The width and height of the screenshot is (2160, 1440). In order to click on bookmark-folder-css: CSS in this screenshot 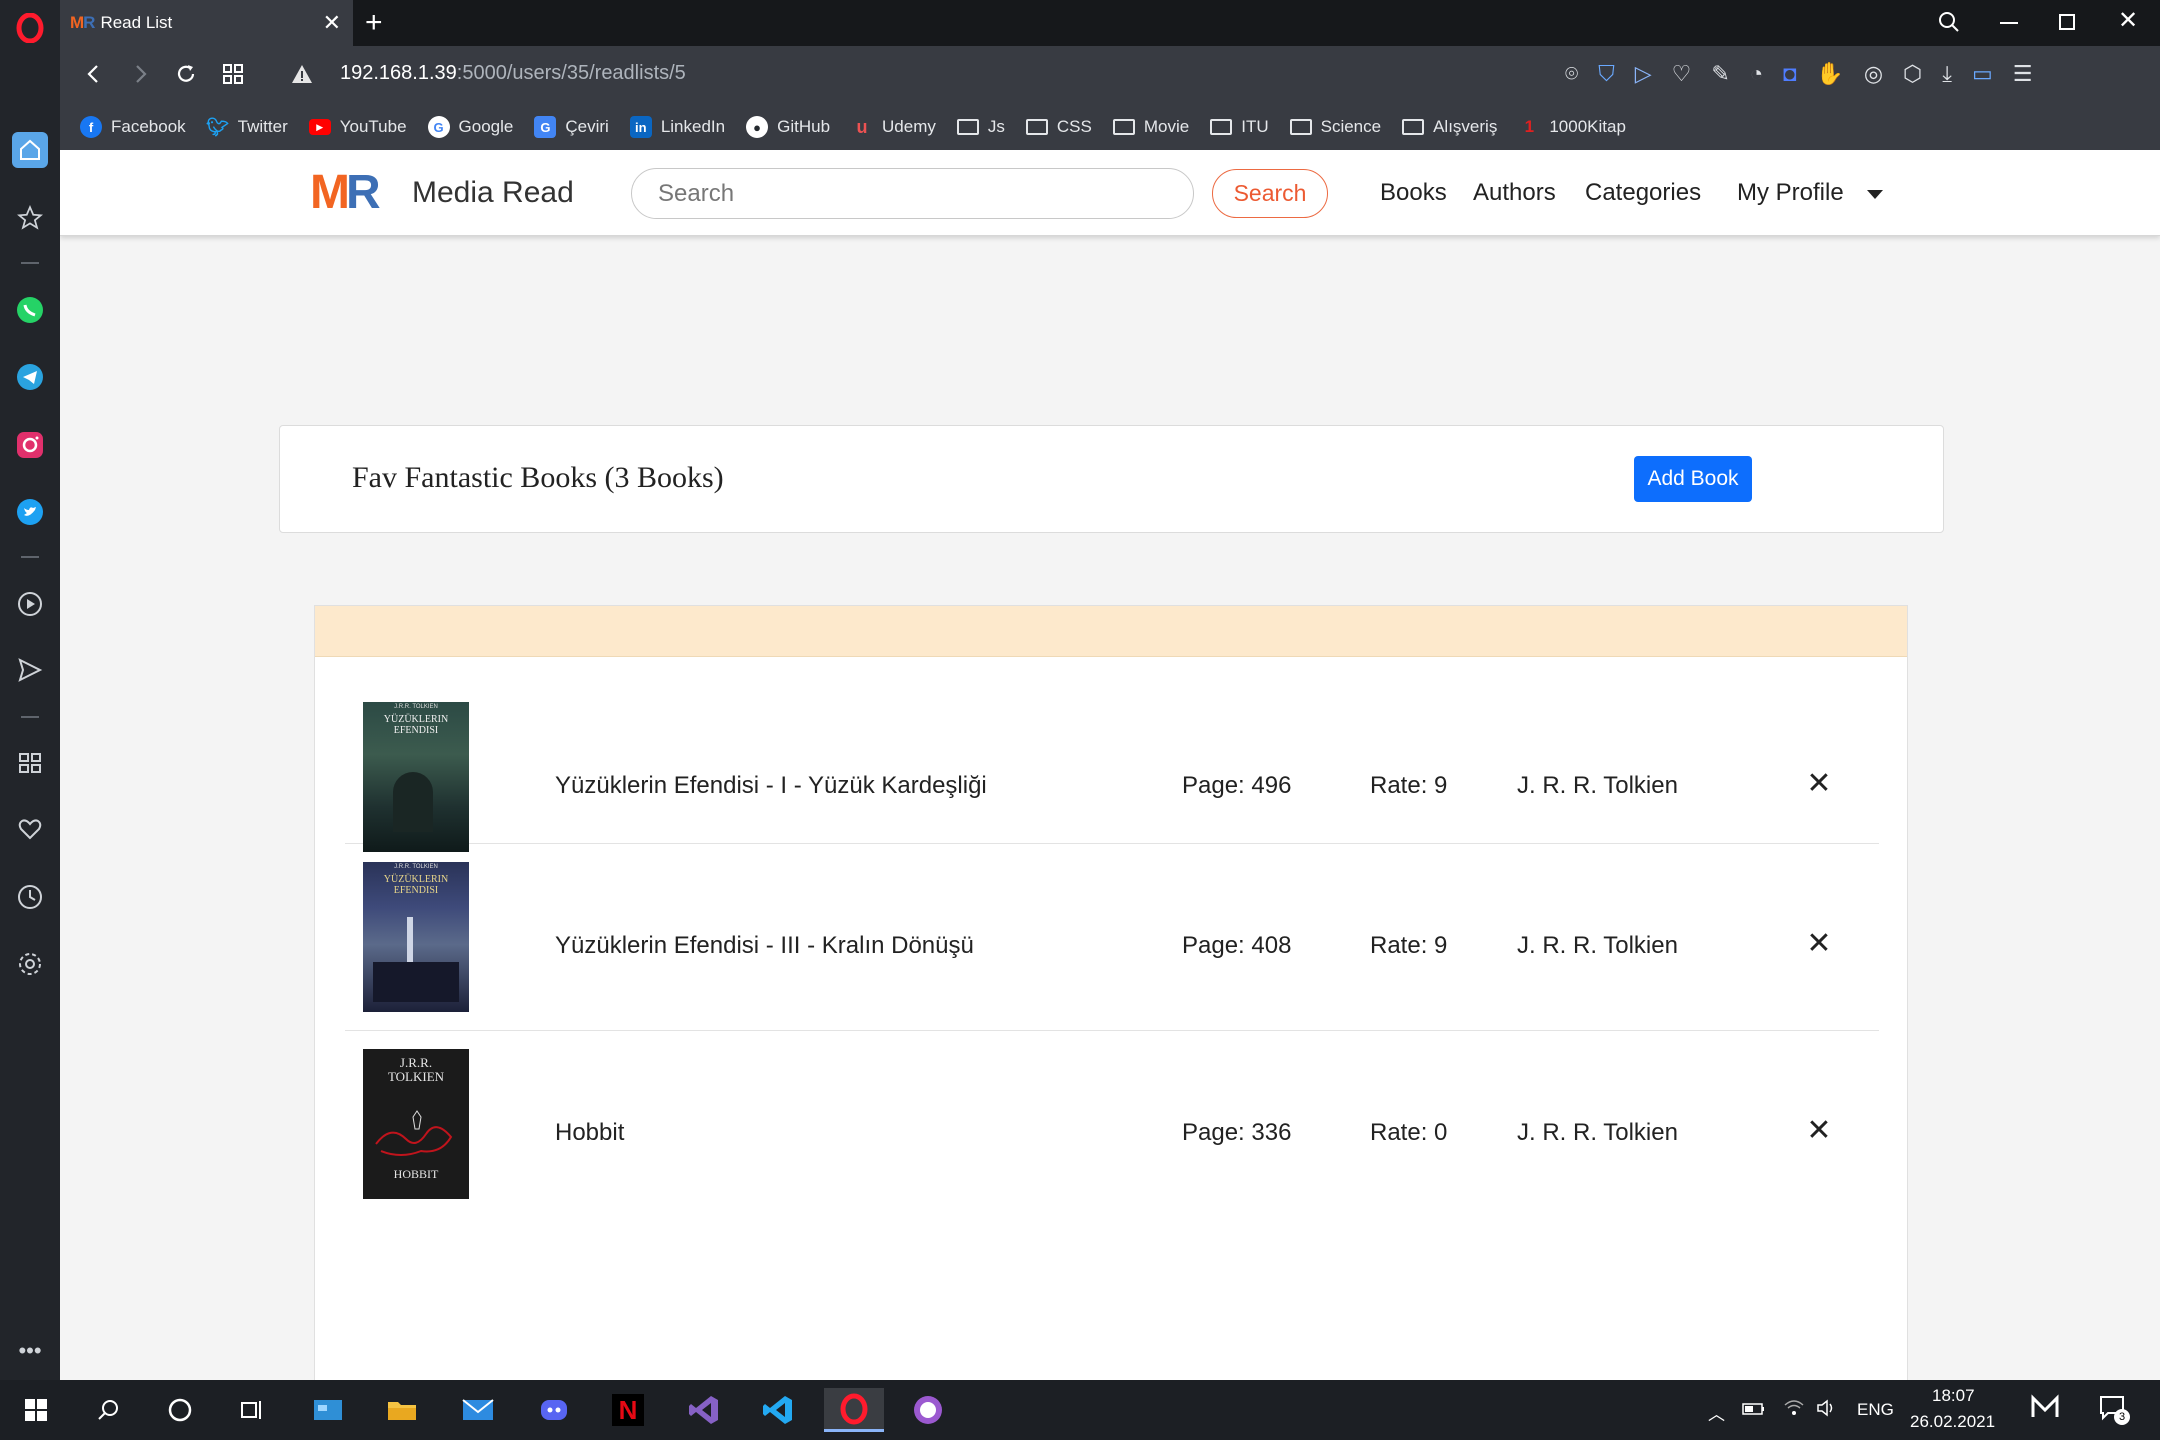, I will do `click(1058, 127)`.